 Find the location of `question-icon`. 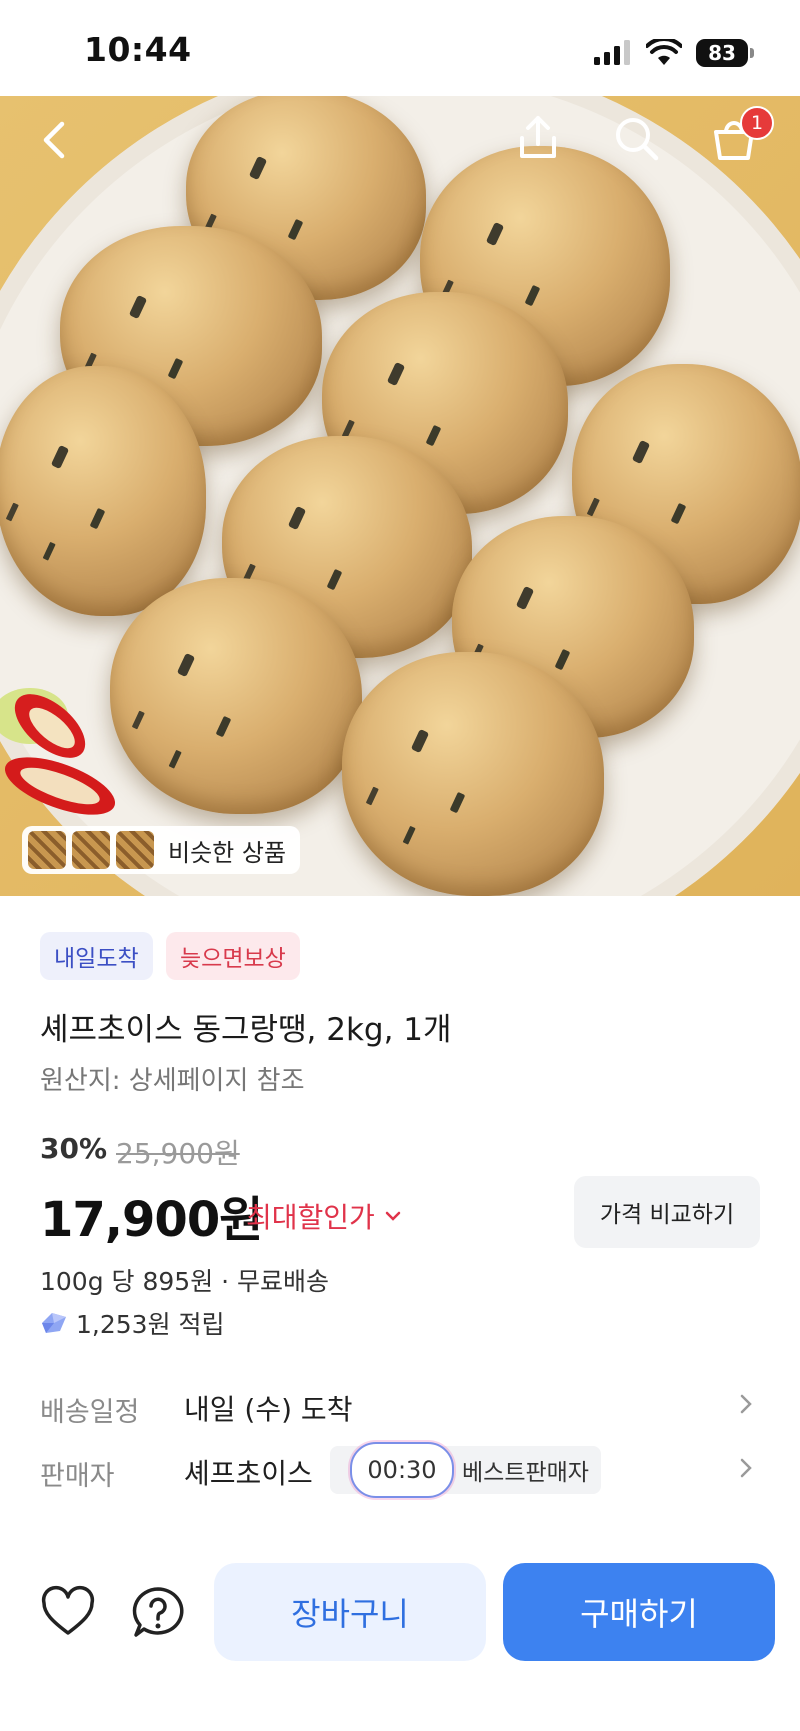

question-icon is located at coordinates (158, 1613).